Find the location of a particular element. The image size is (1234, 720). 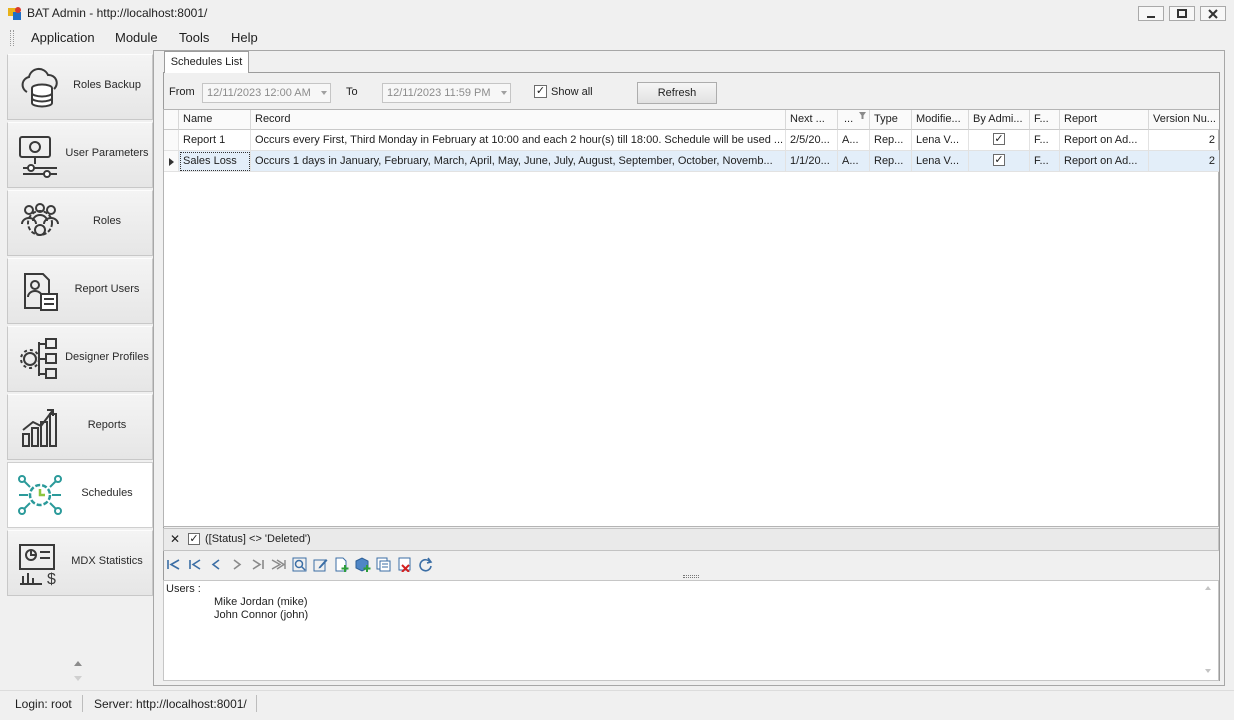

login-status: Login: root is located at coordinates (43, 704).